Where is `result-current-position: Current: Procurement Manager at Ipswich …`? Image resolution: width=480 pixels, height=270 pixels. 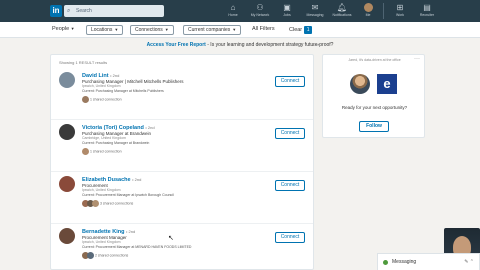 result-current-position: Current: Procurement Manager at Ipswich … is located at coordinates (128, 195).